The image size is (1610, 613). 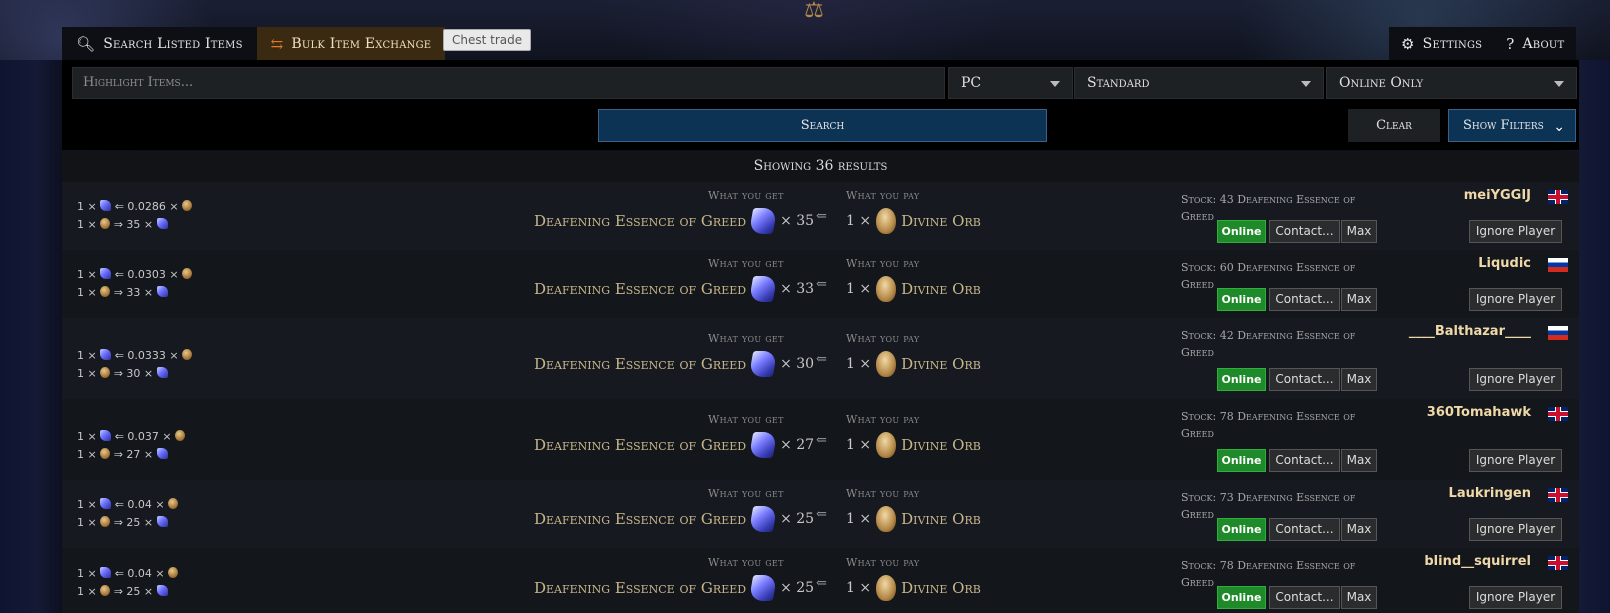 What do you see at coordinates (797, 221) in the screenshot?
I see `get-quantity: × 35` at bounding box center [797, 221].